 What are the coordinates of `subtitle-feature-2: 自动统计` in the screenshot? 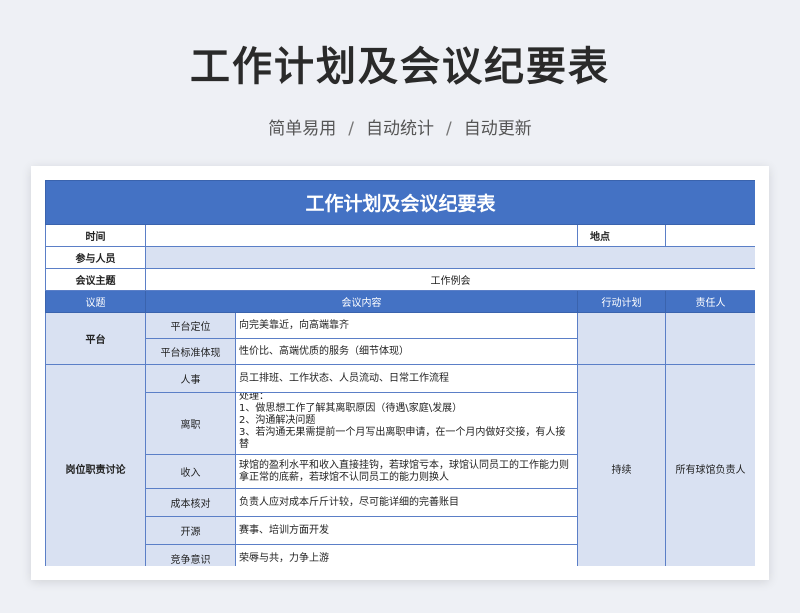 It's located at (400, 129).